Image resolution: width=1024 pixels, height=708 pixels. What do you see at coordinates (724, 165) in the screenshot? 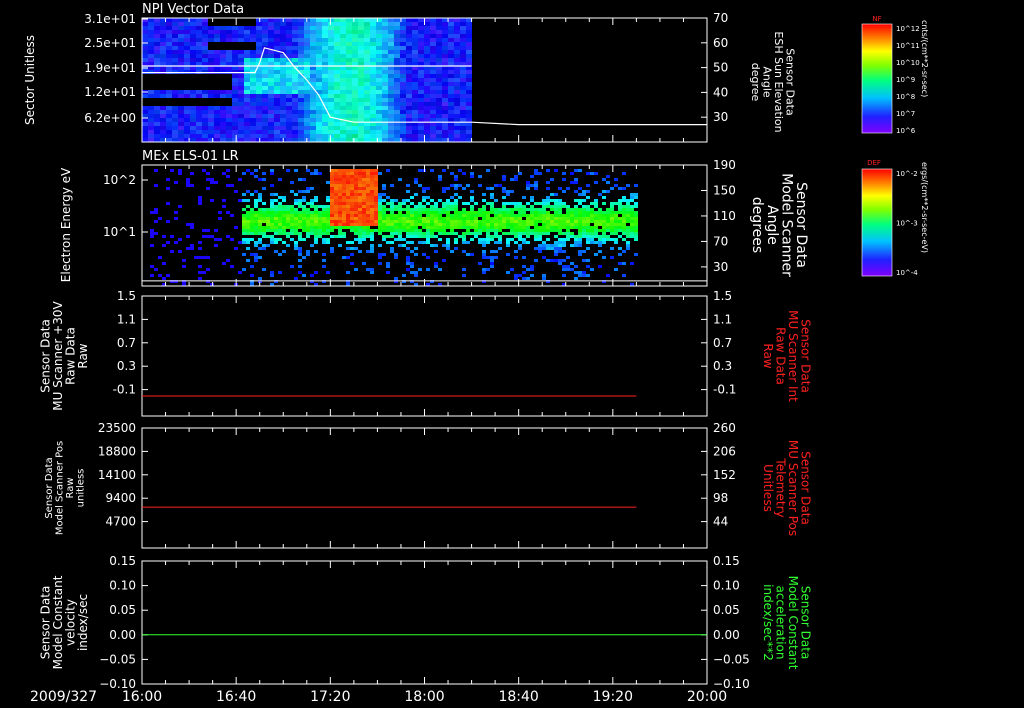
I see `tick-label: 190` at bounding box center [724, 165].